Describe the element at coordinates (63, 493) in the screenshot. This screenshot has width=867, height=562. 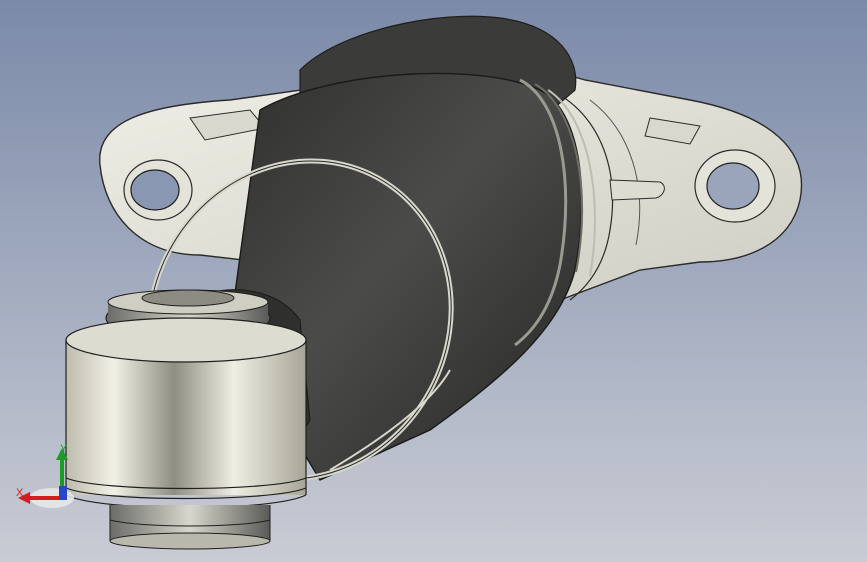
I see `z-axis-arrow` at that location.